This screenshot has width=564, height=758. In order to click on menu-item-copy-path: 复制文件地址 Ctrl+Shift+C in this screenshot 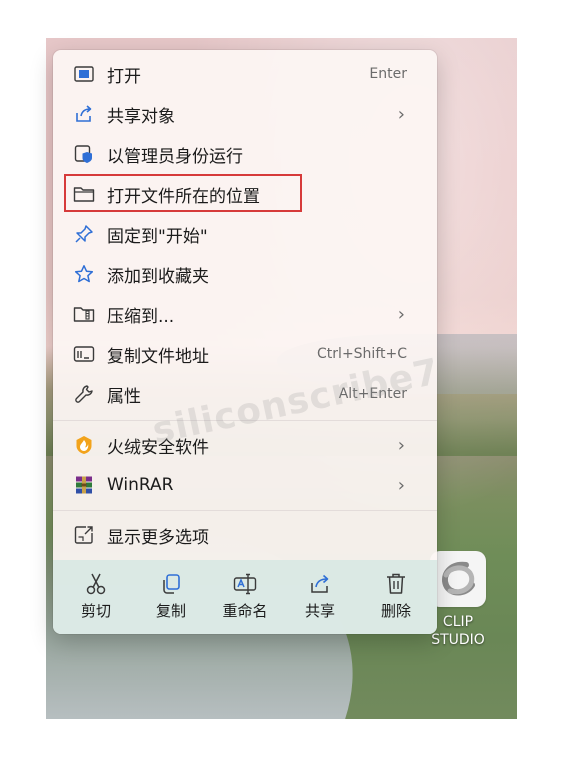, I will do `click(245, 354)`.